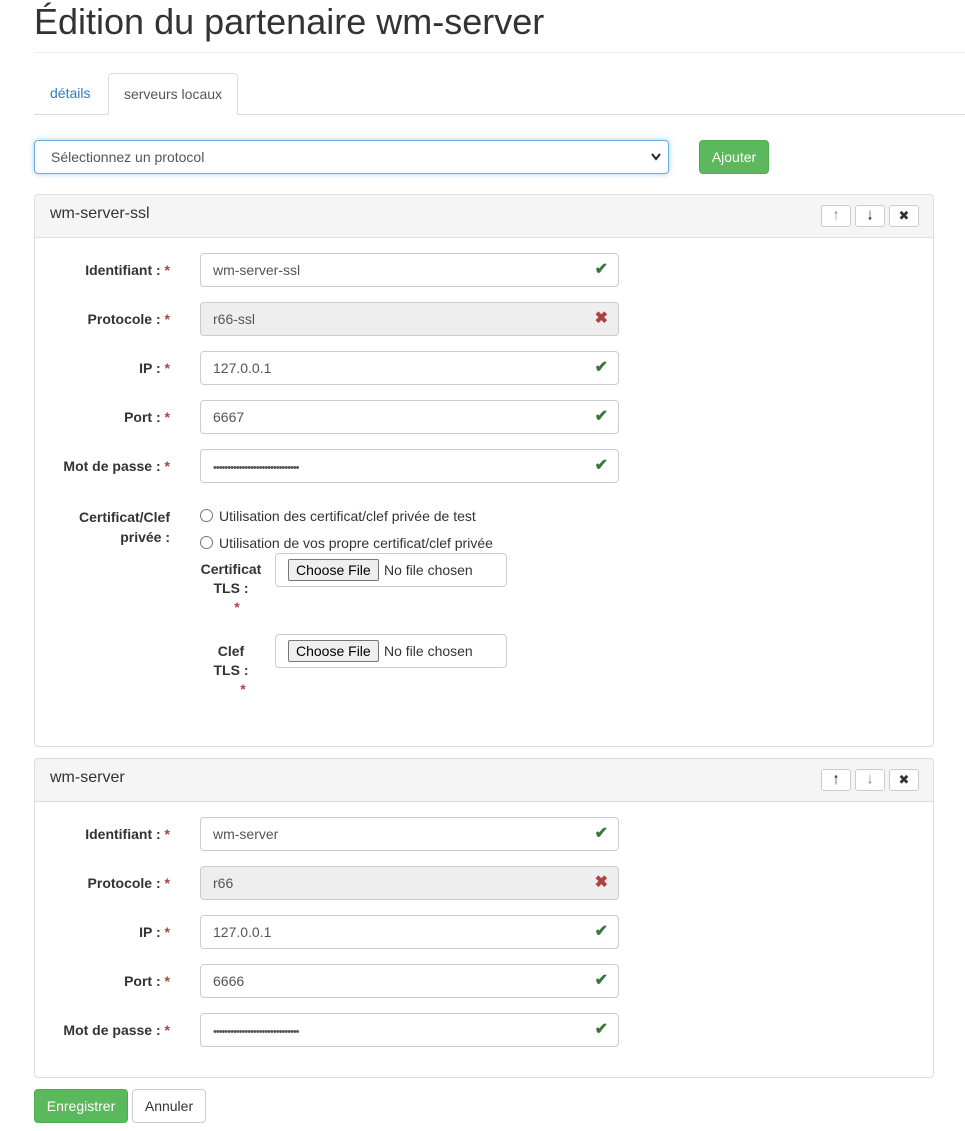 This screenshot has width=965, height=1131. I want to click on identifiant-value: wm-server, so click(246, 834).